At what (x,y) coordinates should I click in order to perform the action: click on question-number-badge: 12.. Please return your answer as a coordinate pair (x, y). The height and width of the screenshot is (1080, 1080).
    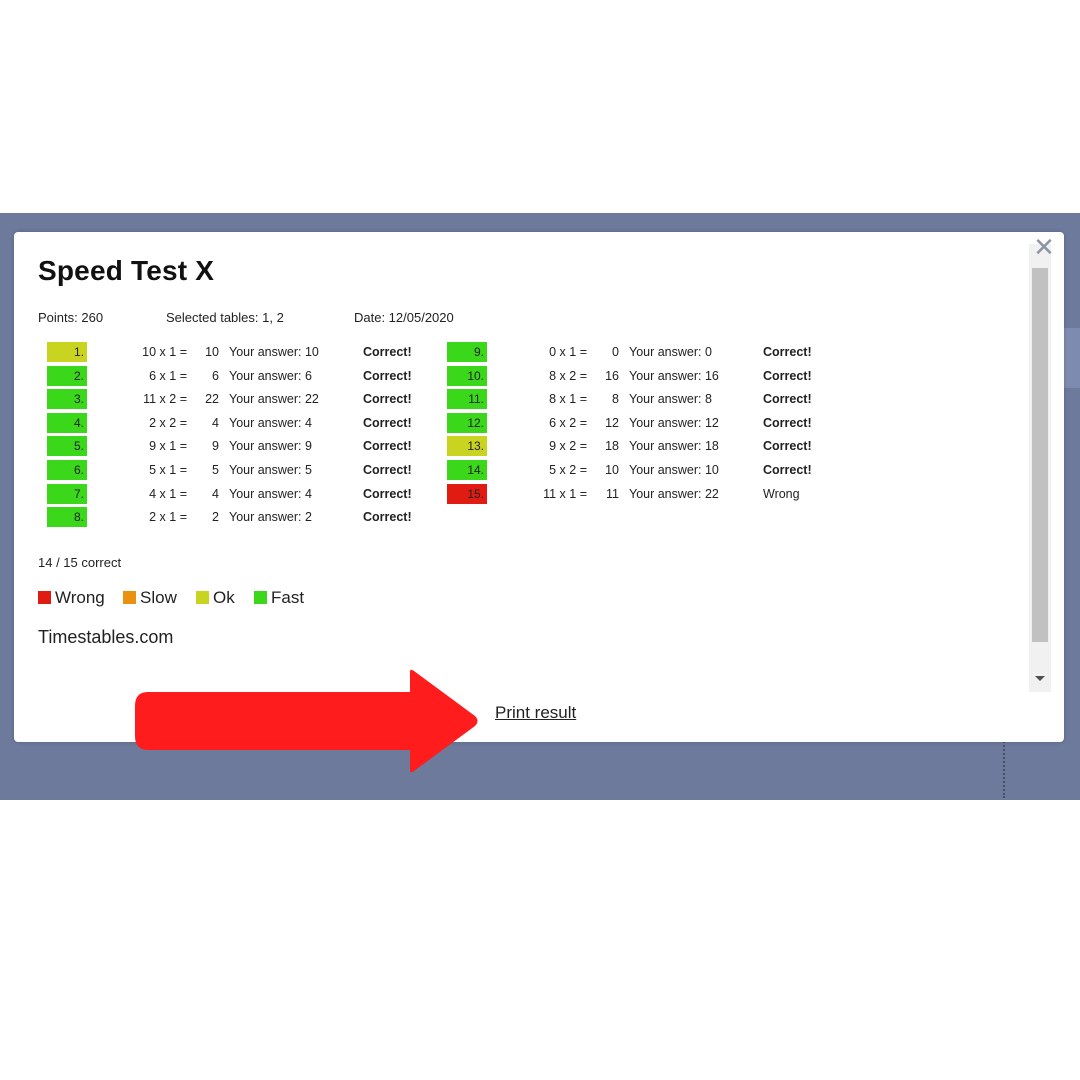
    Looking at the image, I should click on (467, 423).